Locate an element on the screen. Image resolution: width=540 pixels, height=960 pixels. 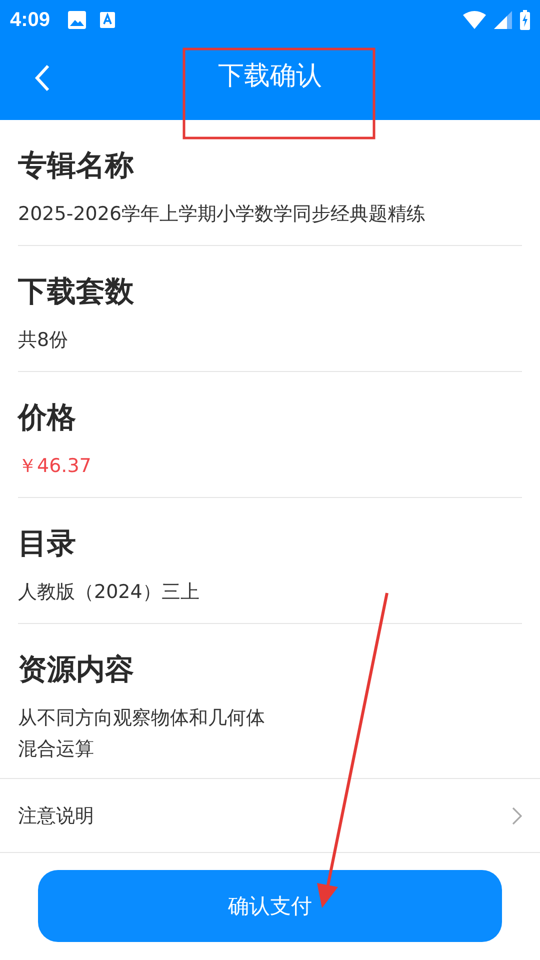
section-value: 共8份 is located at coordinates (44, 340).